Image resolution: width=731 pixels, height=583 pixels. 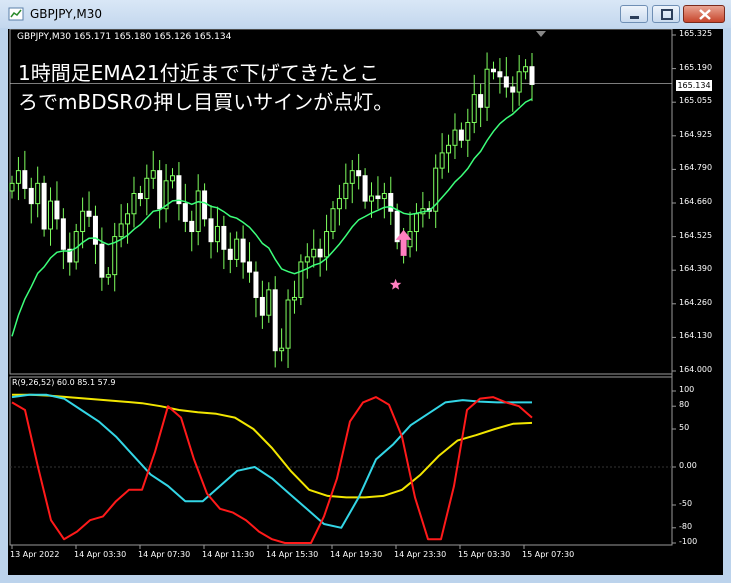 I want to click on signal-star, so click(x=395, y=284).